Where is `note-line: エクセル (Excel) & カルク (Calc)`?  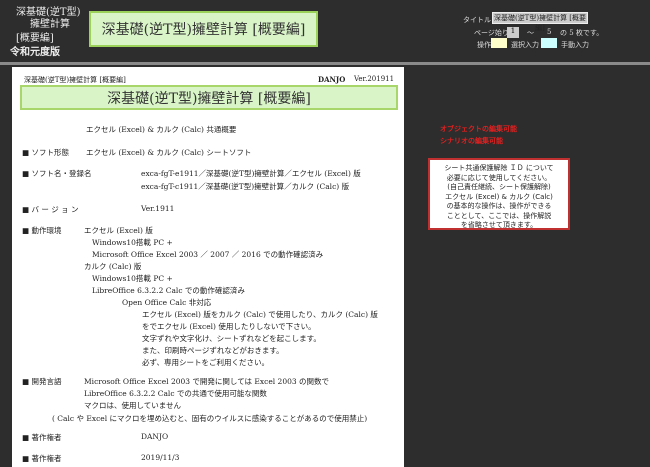 note-line: エクセル (Excel) & カルク (Calc) is located at coordinates (499, 196).